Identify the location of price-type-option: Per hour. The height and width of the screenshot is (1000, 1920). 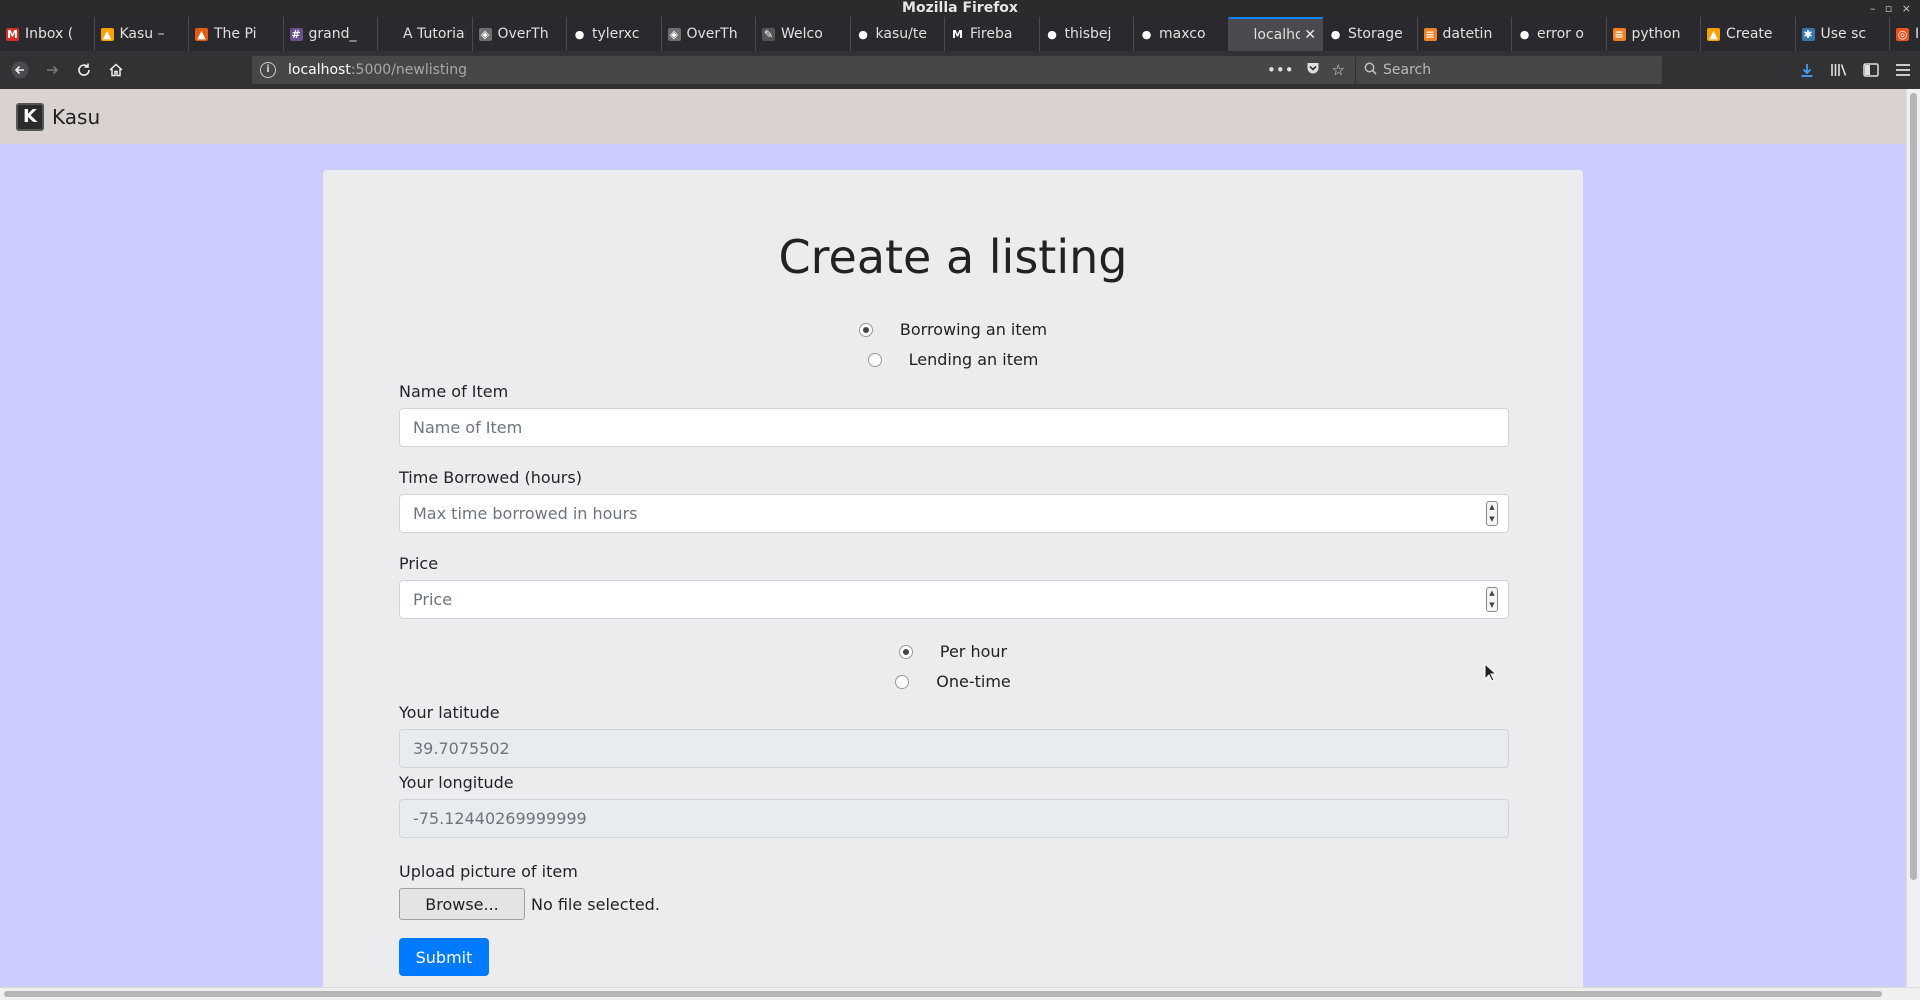
(952, 651).